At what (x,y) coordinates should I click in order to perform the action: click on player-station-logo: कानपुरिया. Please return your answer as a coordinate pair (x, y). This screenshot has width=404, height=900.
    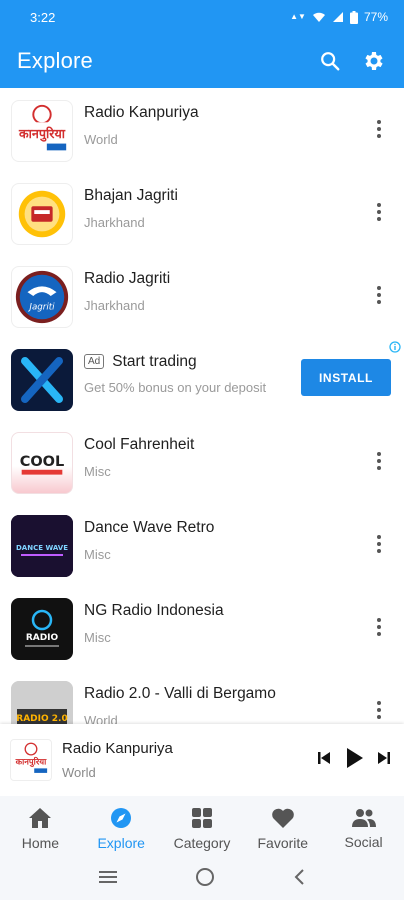
    Looking at the image, I should click on (31, 760).